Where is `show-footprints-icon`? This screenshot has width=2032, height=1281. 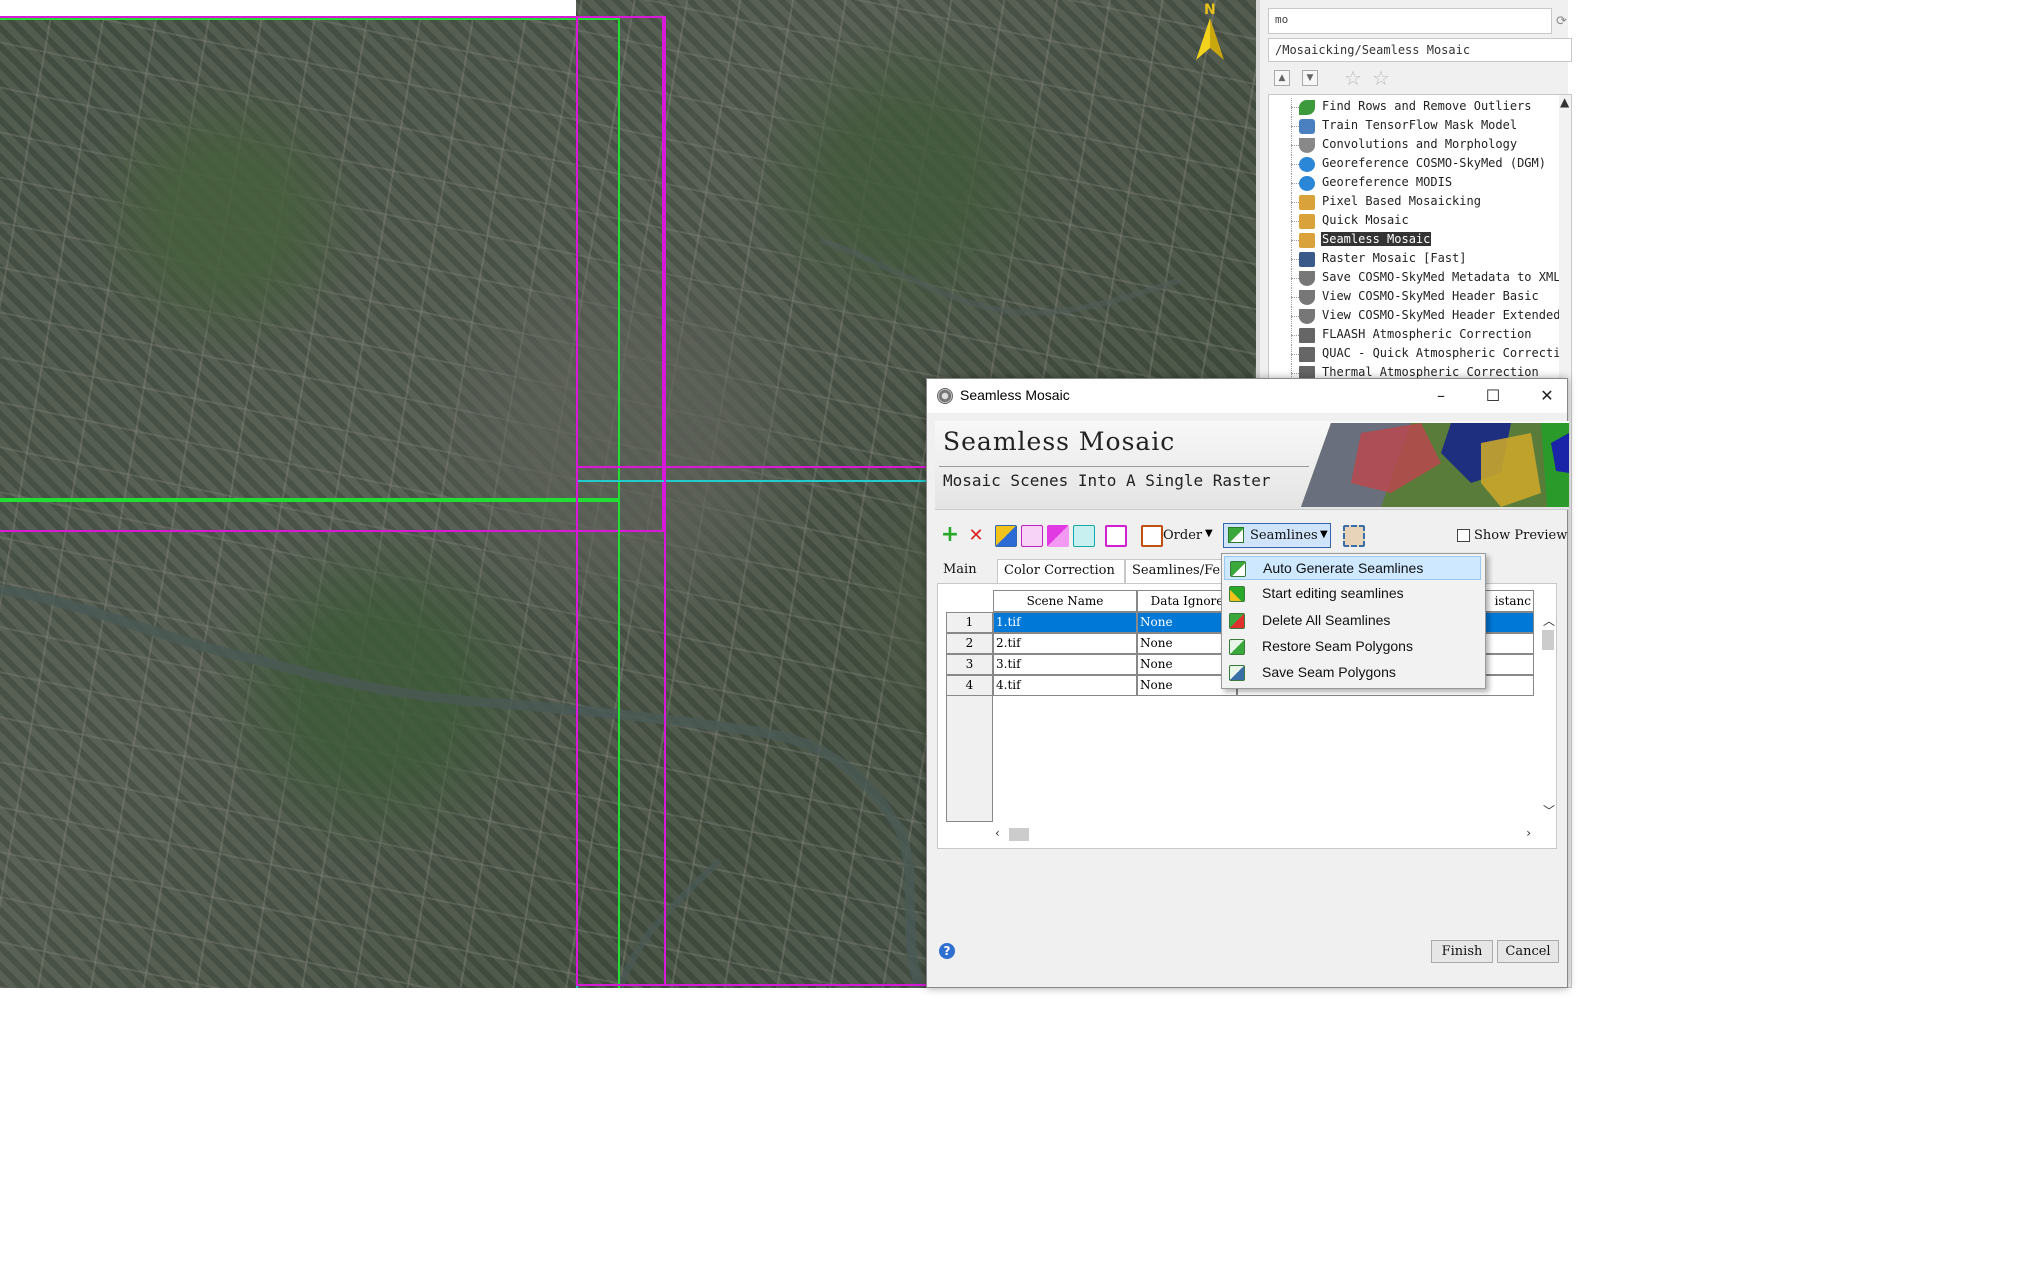
show-footprints-icon is located at coordinates (1058, 536).